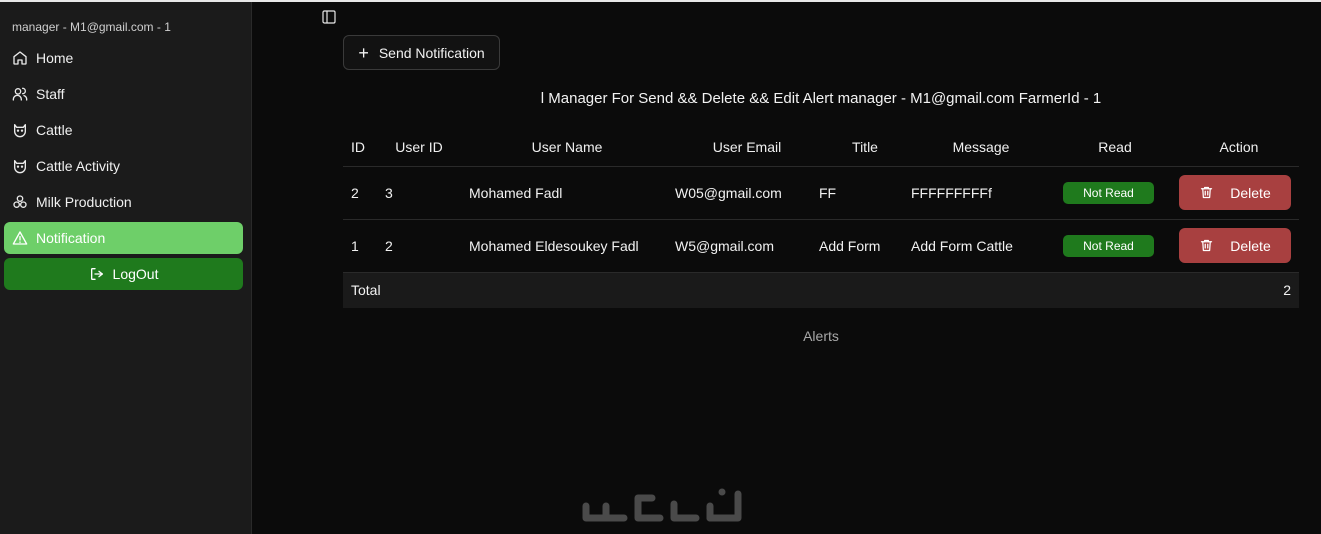  What do you see at coordinates (361, 246) in the screenshot?
I see `cell-id: 1` at bounding box center [361, 246].